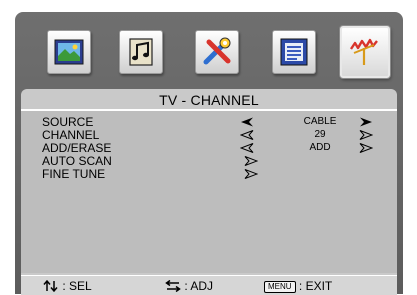 Image resolution: width=417 pixels, height=295 pixels. Describe the element at coordinates (74, 174) in the screenshot. I see `fine-tune-label: FINE TUNE` at that location.